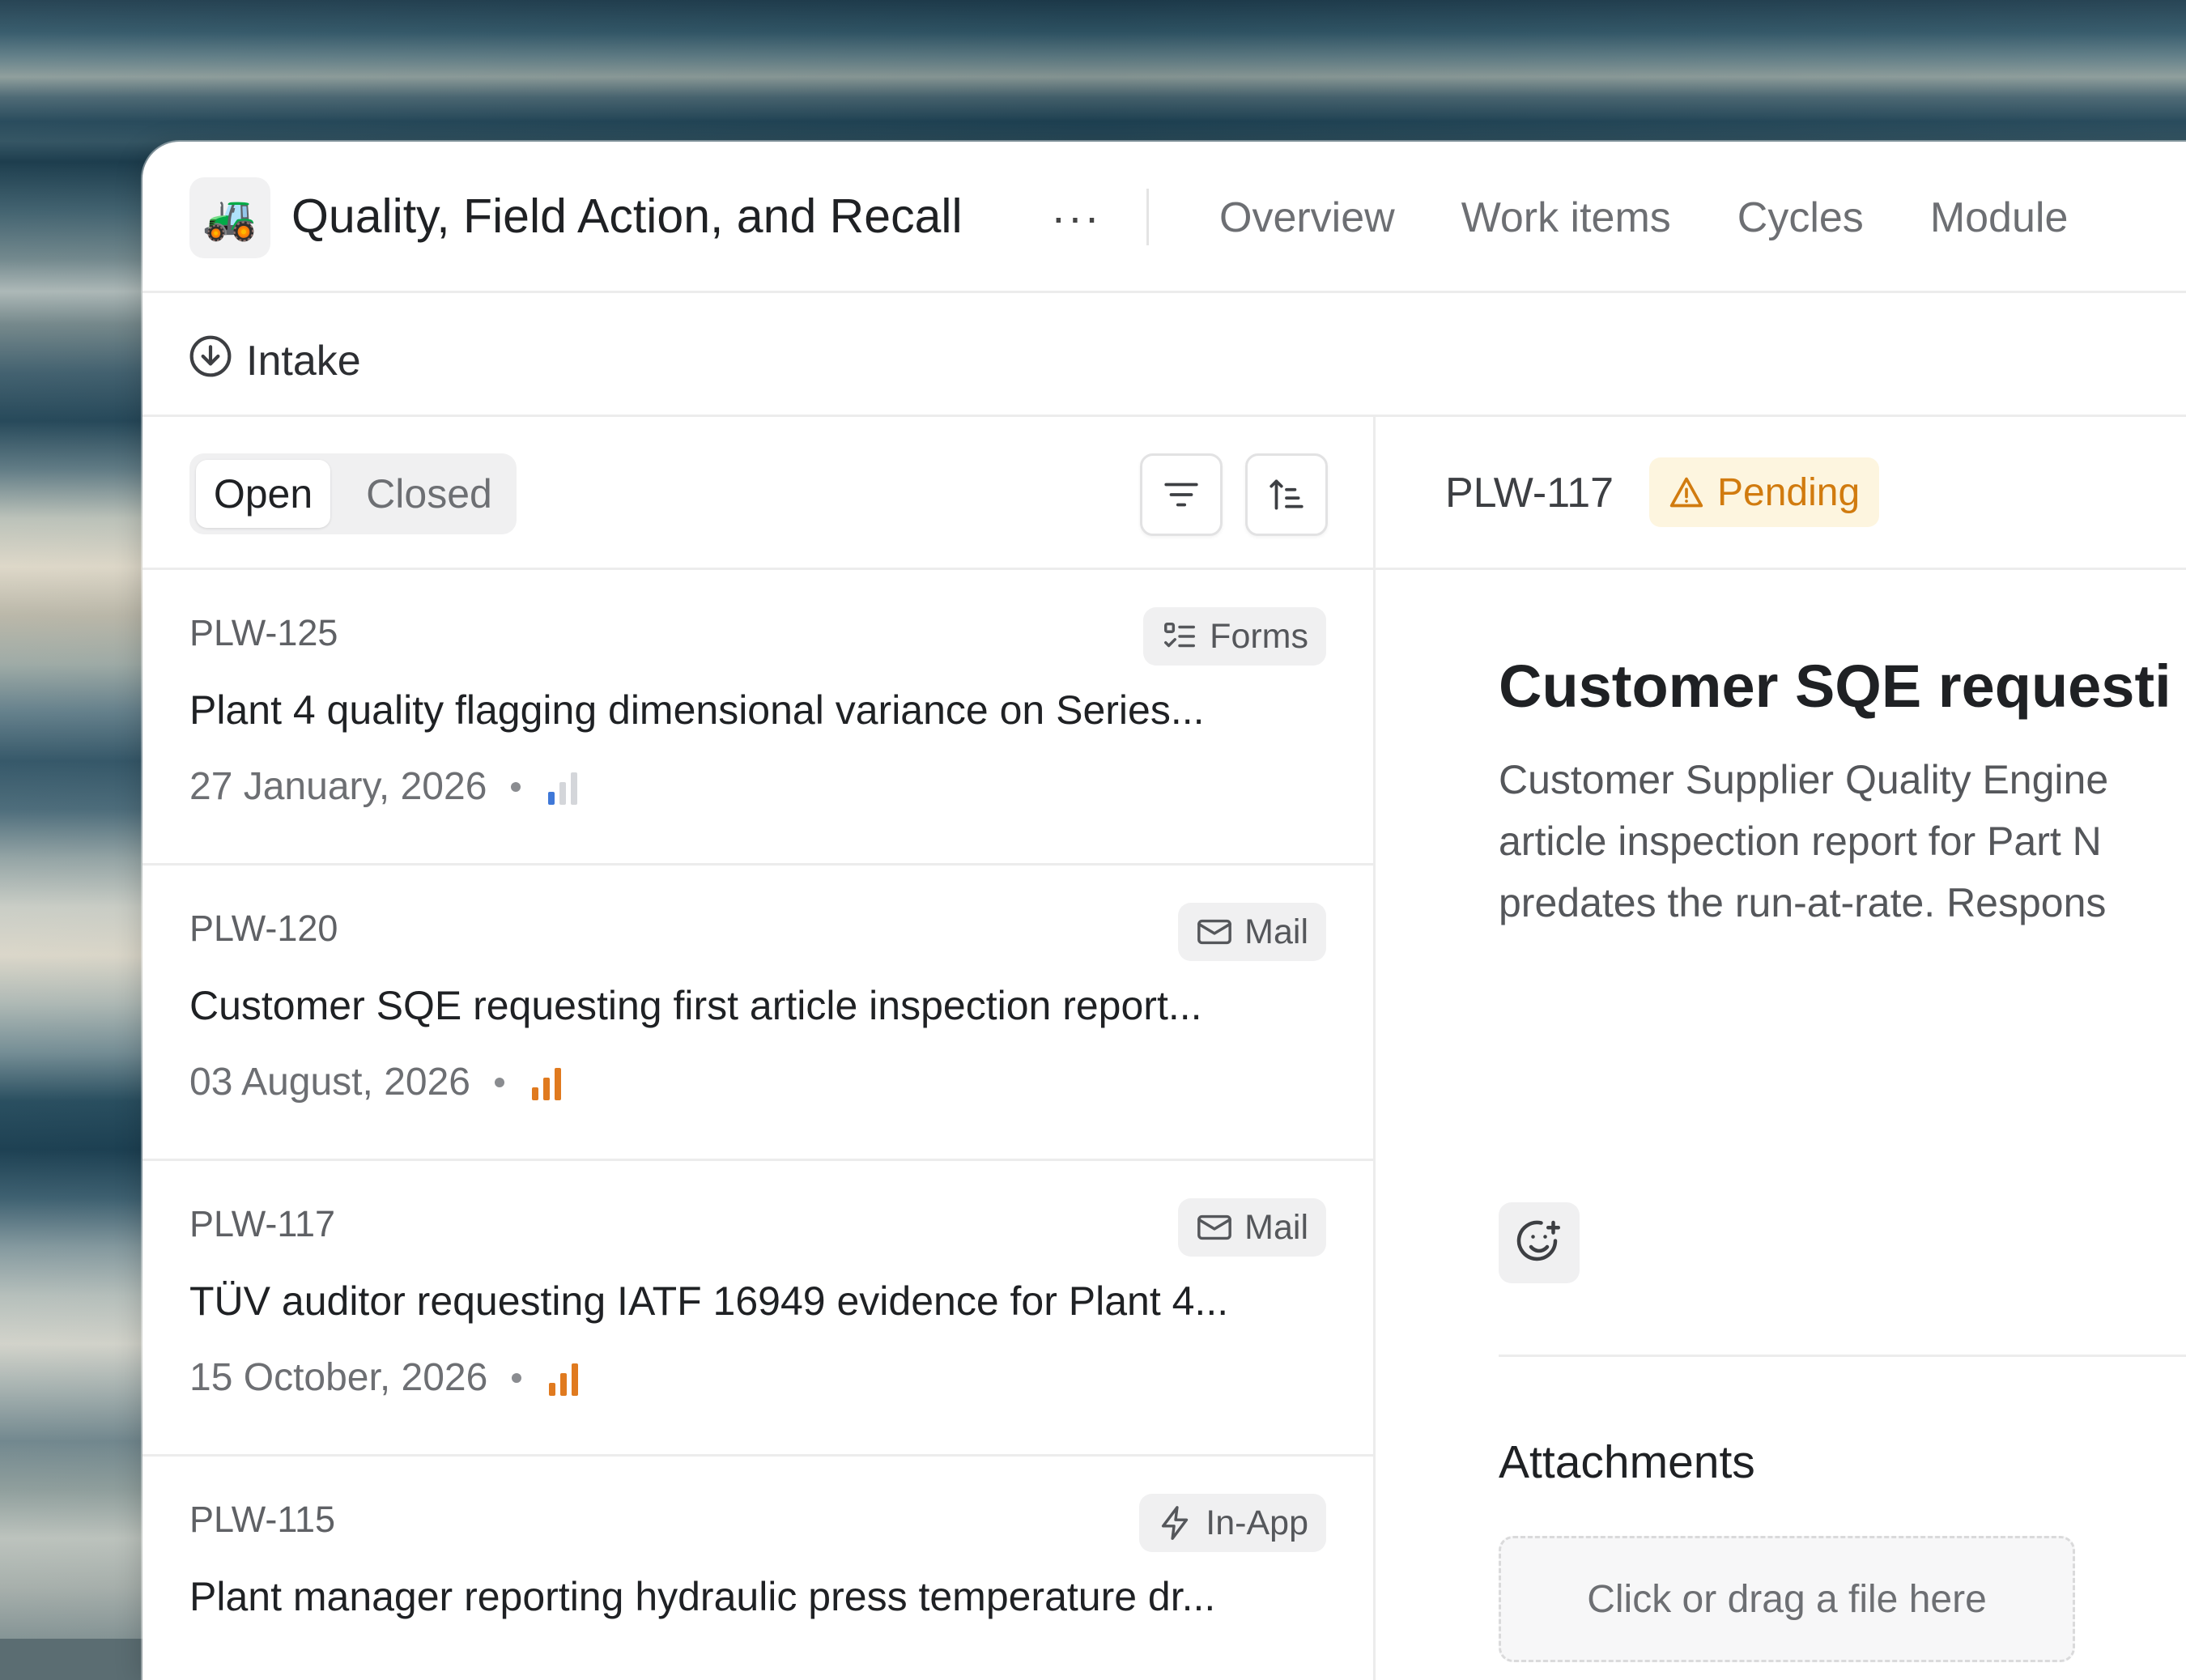 The height and width of the screenshot is (1680, 2186). Describe the element at coordinates (1307, 218) in the screenshot. I see `tab-overview: Overview` at that location.